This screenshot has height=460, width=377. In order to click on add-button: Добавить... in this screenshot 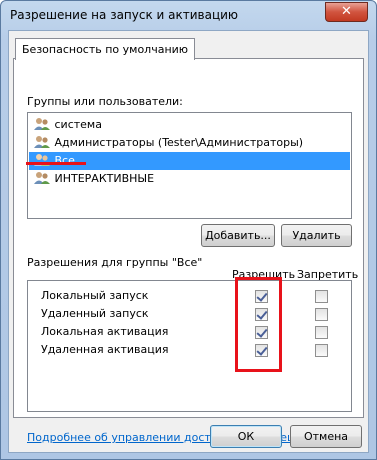, I will do `click(238, 235)`.